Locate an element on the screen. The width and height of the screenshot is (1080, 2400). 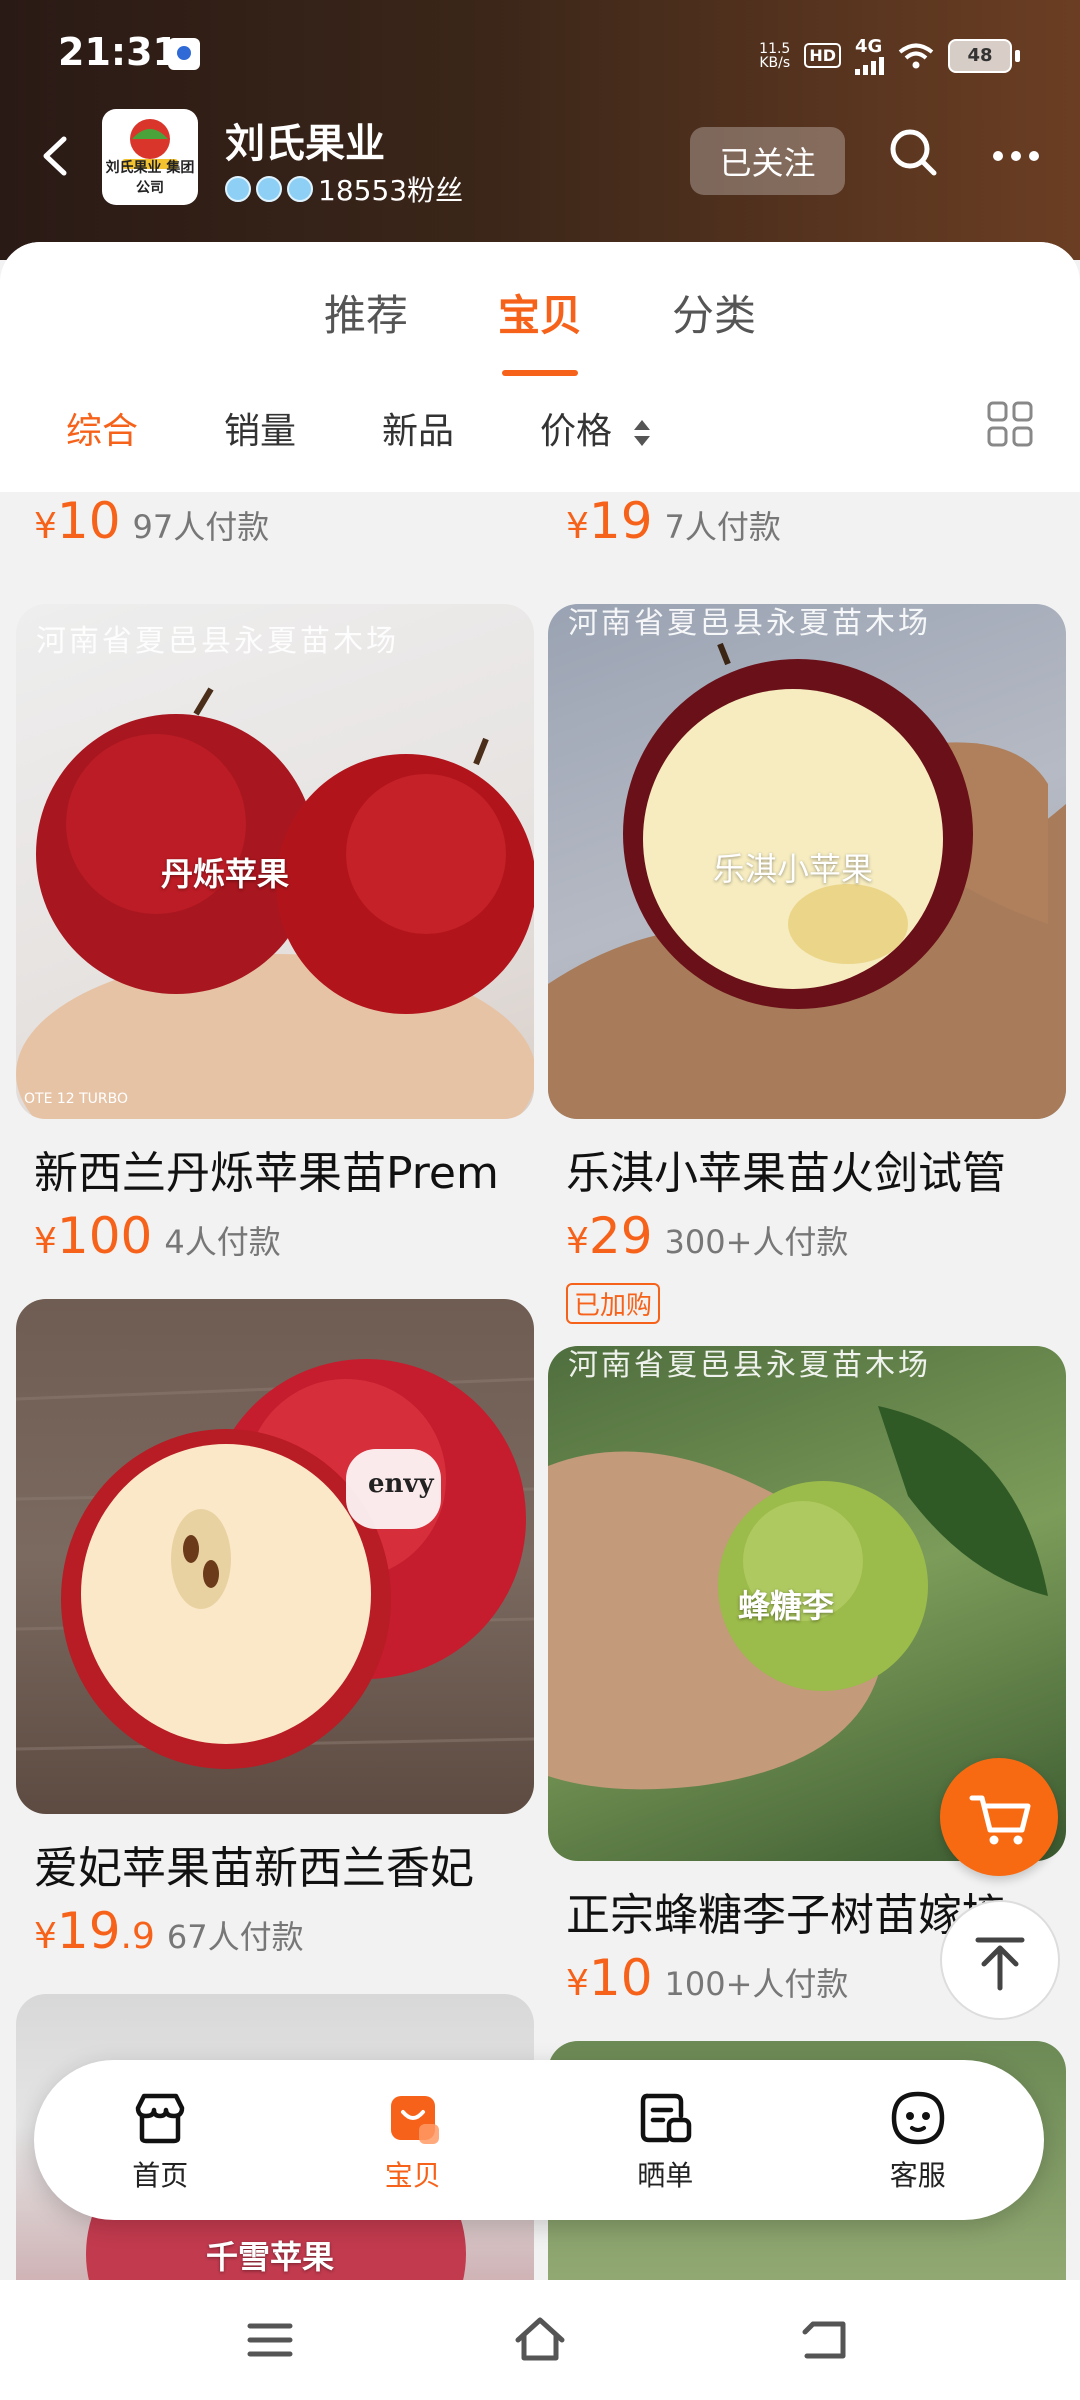
shop-header: 刘氏果业 集团公司 刘氏果业 18553粉丝 已关注 is located at coordinates (540, 160).